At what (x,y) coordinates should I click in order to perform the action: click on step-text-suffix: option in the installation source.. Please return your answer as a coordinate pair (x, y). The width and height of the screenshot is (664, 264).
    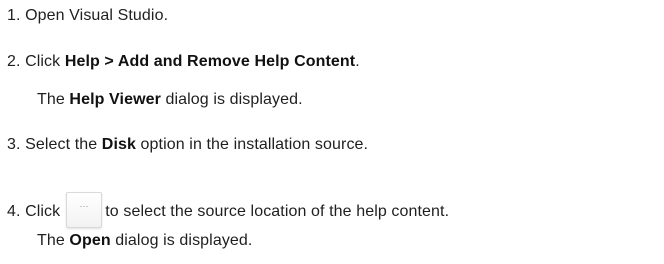
    Looking at the image, I should click on (252, 144).